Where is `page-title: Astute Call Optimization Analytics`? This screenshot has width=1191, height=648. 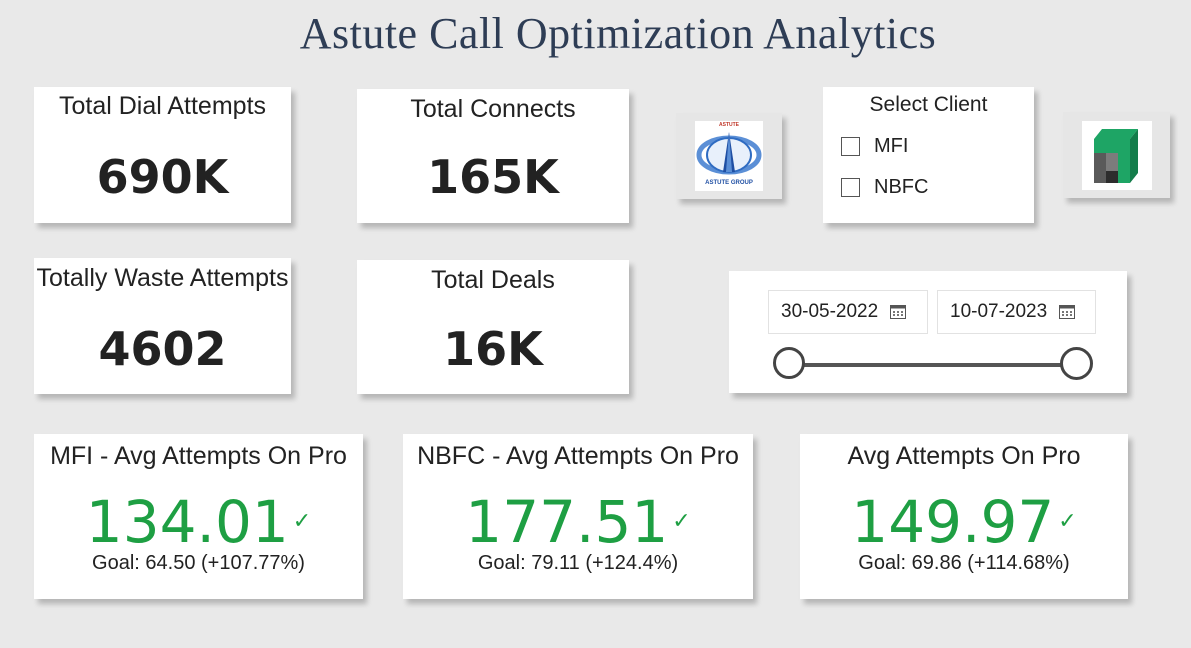
page-title: Astute Call Optimization Analytics is located at coordinates (618, 33).